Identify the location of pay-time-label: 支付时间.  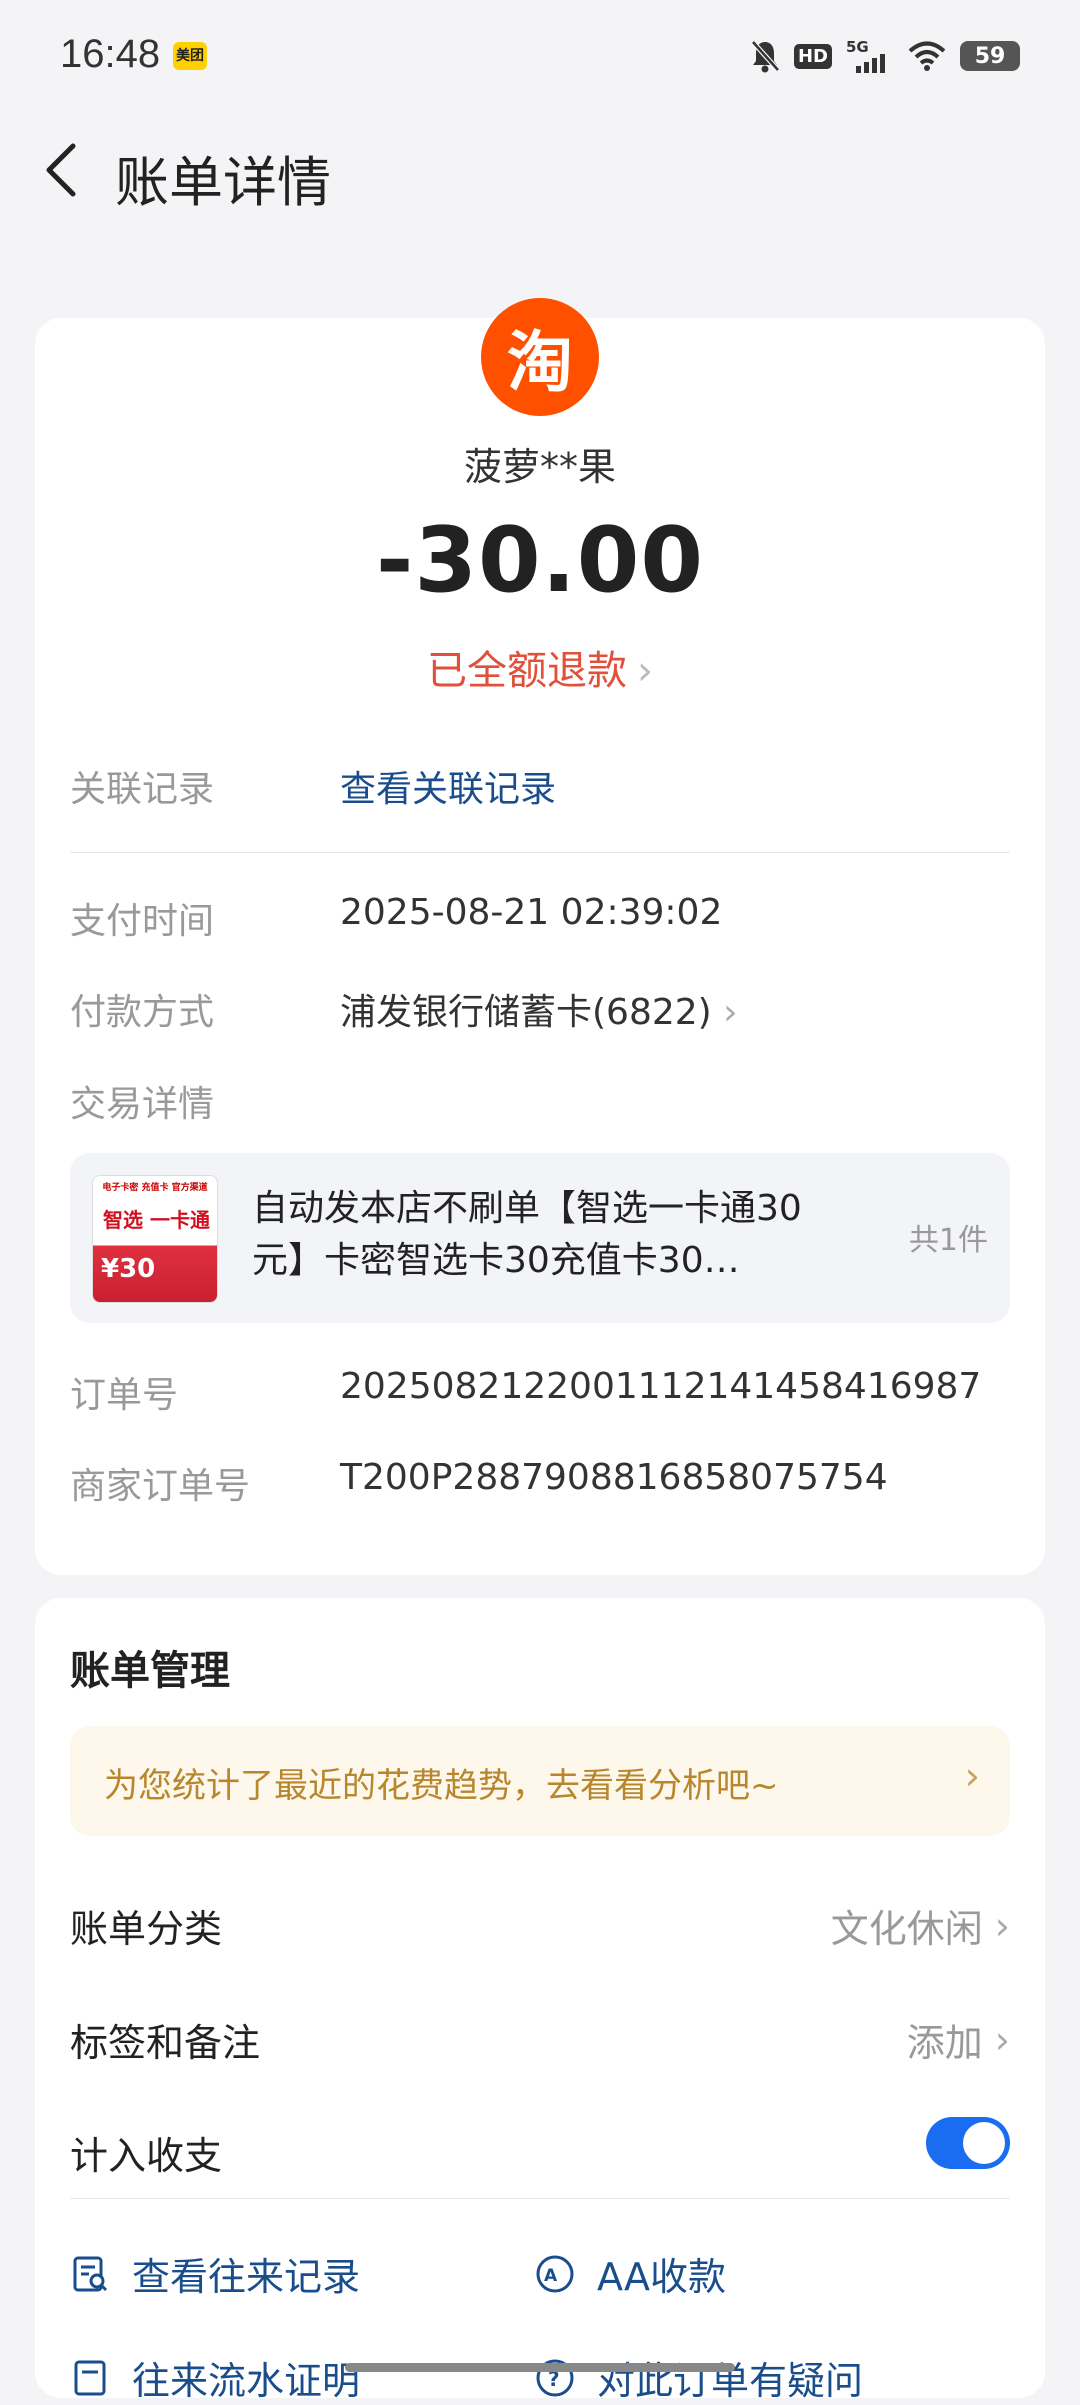
(142, 921).